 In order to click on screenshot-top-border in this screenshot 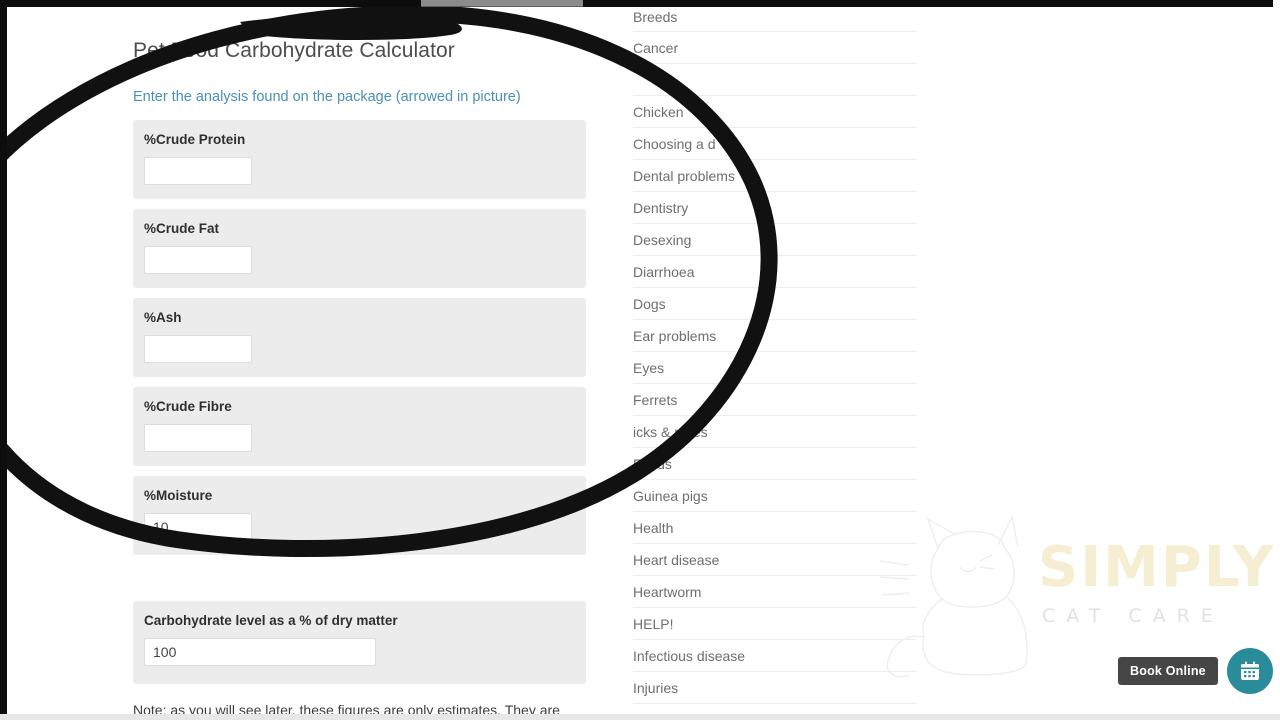, I will do `click(640, 3)`.